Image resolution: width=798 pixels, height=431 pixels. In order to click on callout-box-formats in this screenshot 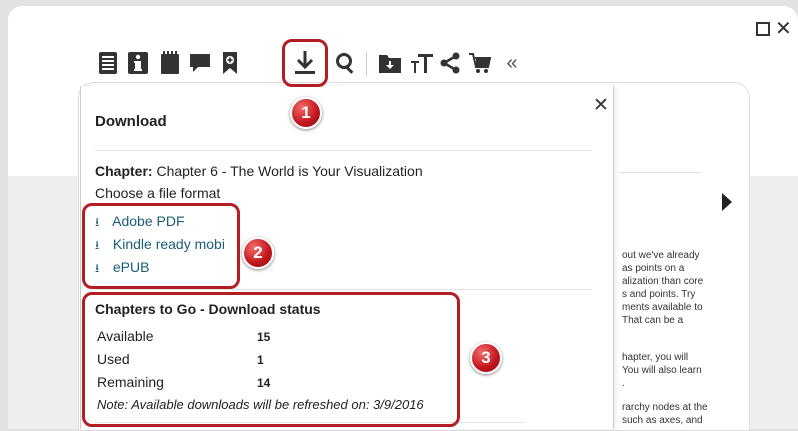, I will do `click(161, 246)`.